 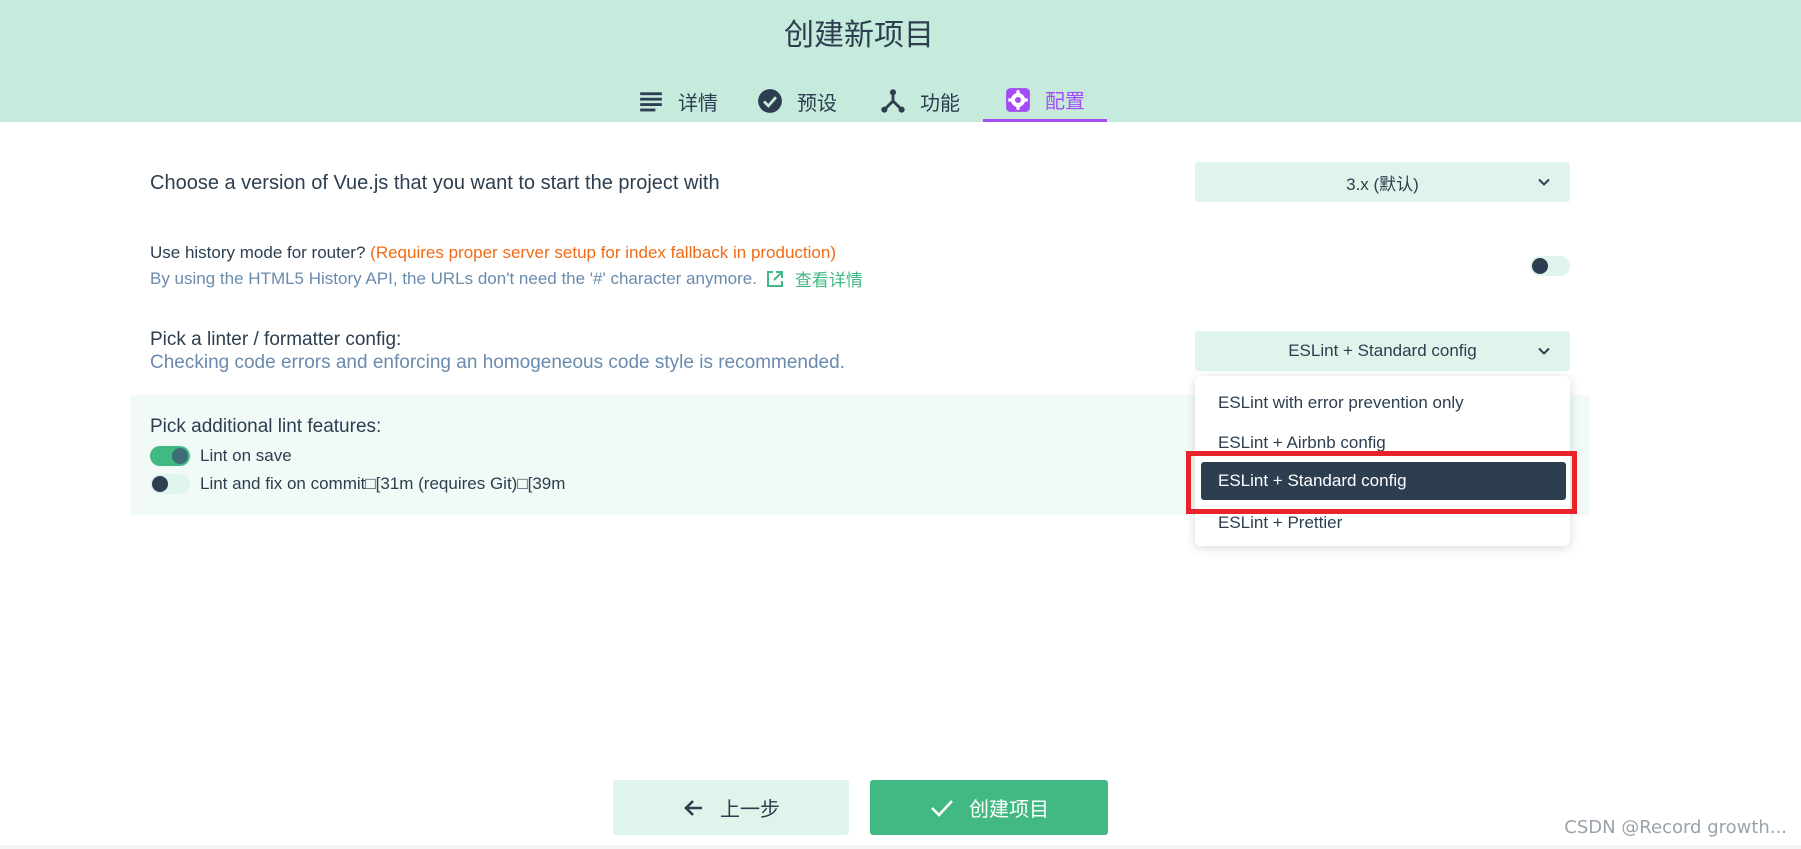 What do you see at coordinates (276, 339) in the screenshot?
I see `linter-label: Pick a linter / formatter config:` at bounding box center [276, 339].